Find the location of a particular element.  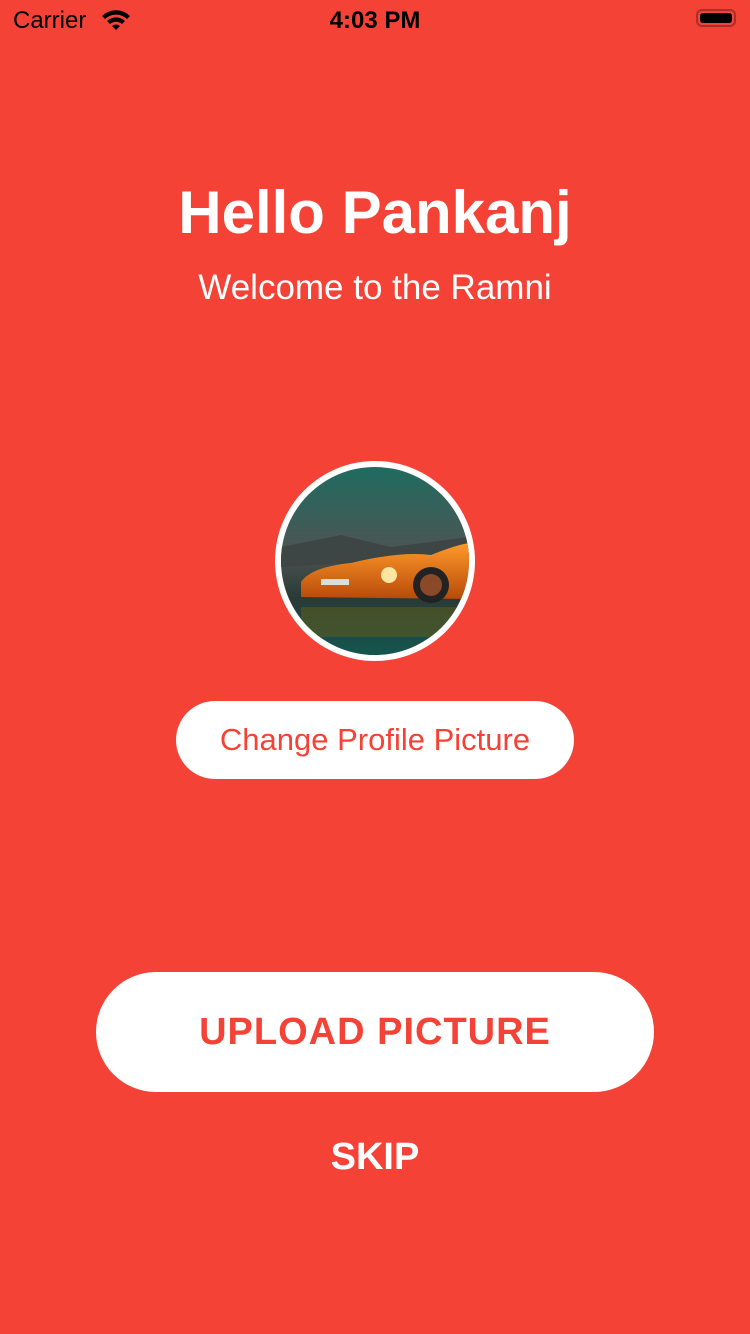

upload-picture-button: UPLOAD PICTURE is located at coordinates (375, 1032).